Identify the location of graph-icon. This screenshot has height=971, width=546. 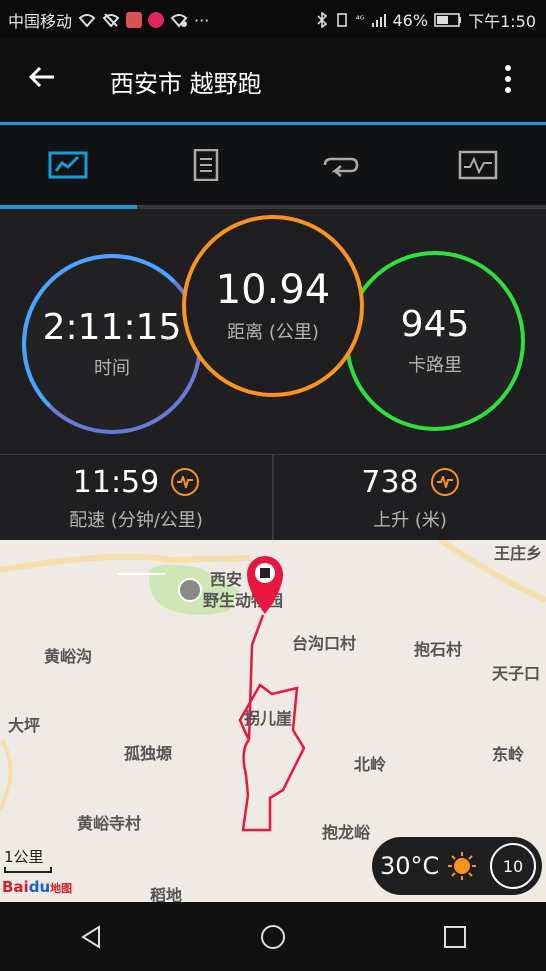
(477, 165).